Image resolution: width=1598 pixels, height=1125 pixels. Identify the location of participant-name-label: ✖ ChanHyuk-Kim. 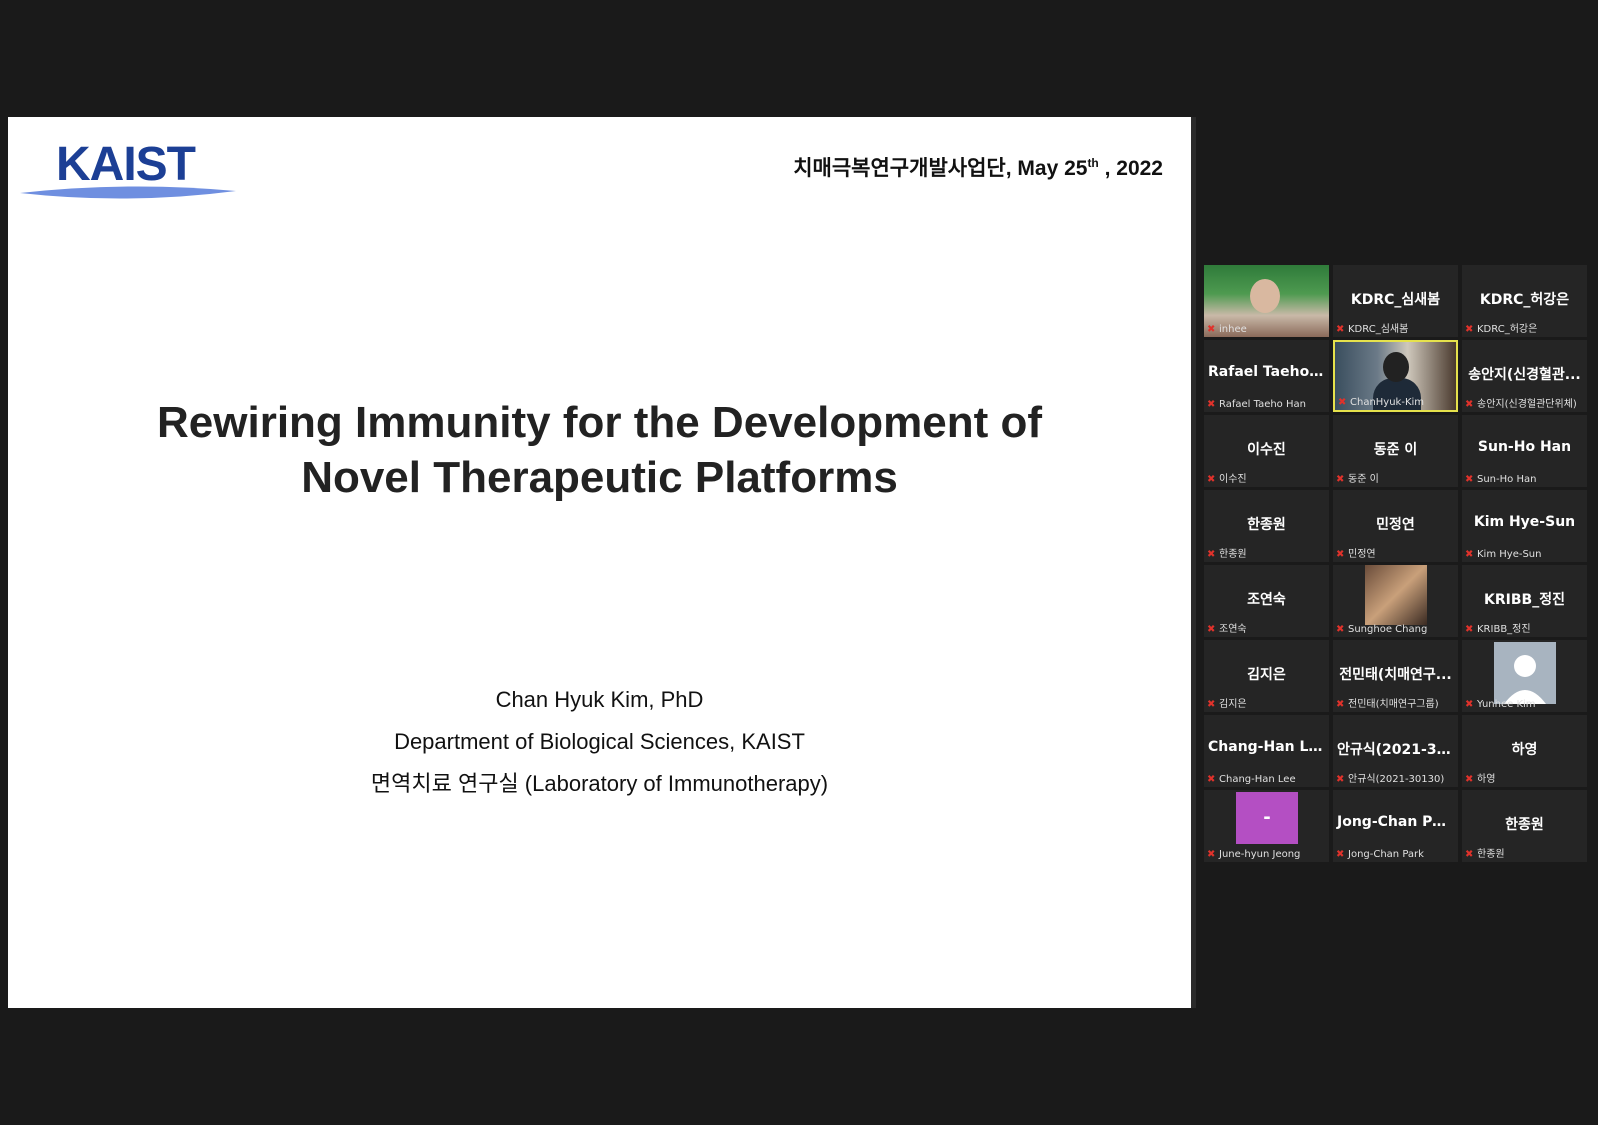
(1395, 402).